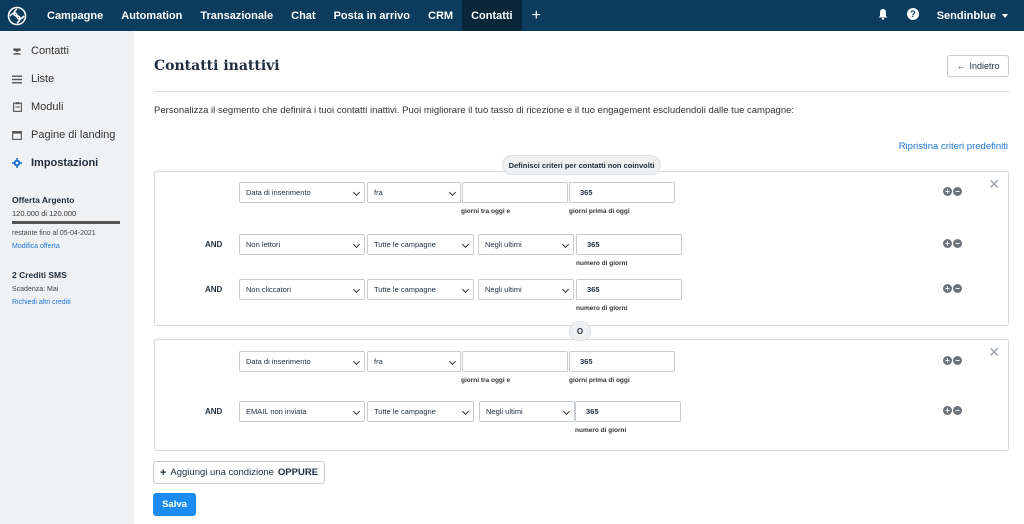 The width and height of the screenshot is (1024, 524). Describe the element at coordinates (372, 15) in the screenshot. I see `nav-posta-in-arrivo: Posta in arrivo` at that location.